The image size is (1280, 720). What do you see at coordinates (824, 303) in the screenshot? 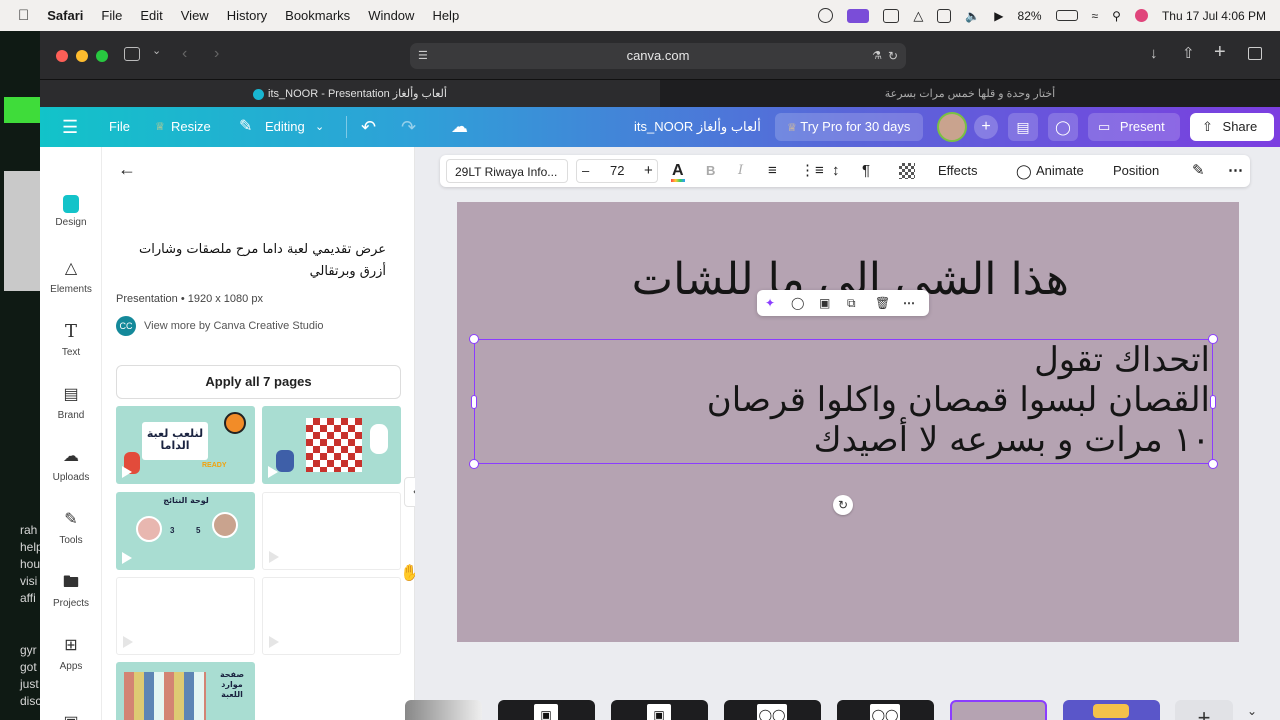
I see `lock-icon: ▣` at bounding box center [824, 303].